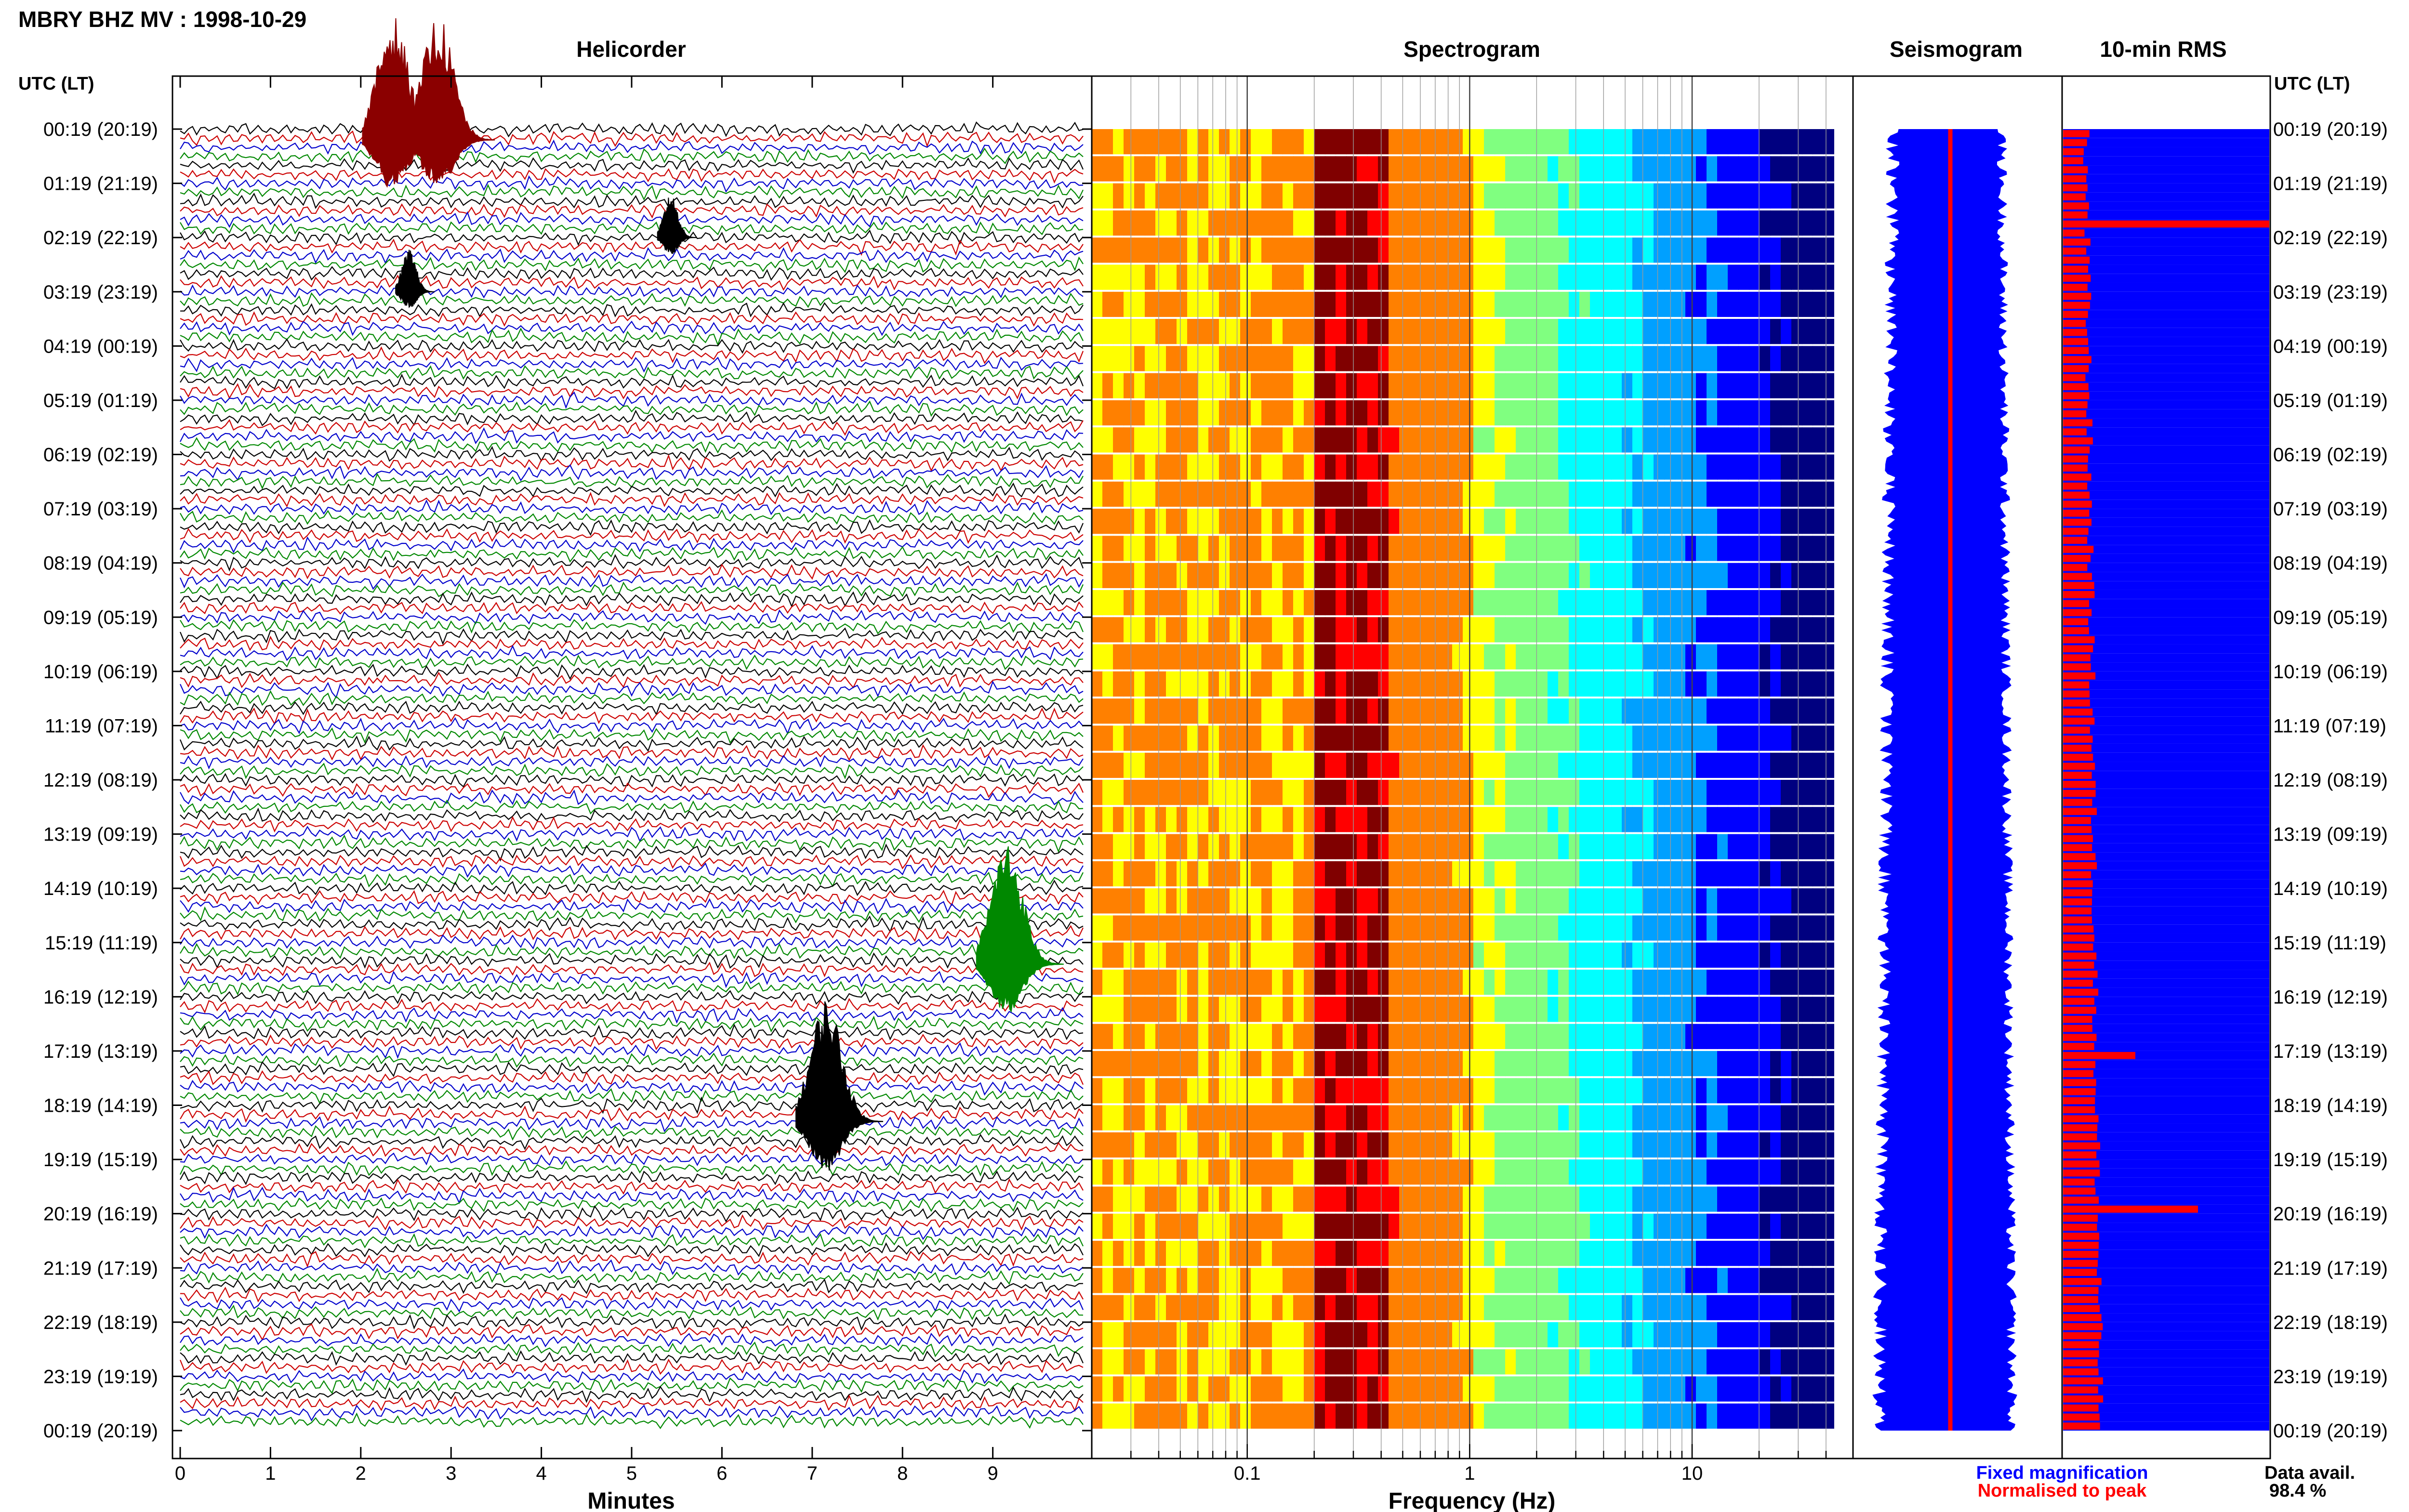 The width and height of the screenshot is (2409, 1512). Describe the element at coordinates (992, 1473) in the screenshot. I see `minute-tick-label: 9` at that location.